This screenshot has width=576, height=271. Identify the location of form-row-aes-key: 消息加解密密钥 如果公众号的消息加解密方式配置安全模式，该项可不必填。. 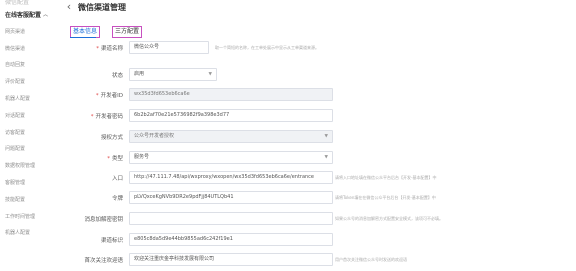
(288, 219).